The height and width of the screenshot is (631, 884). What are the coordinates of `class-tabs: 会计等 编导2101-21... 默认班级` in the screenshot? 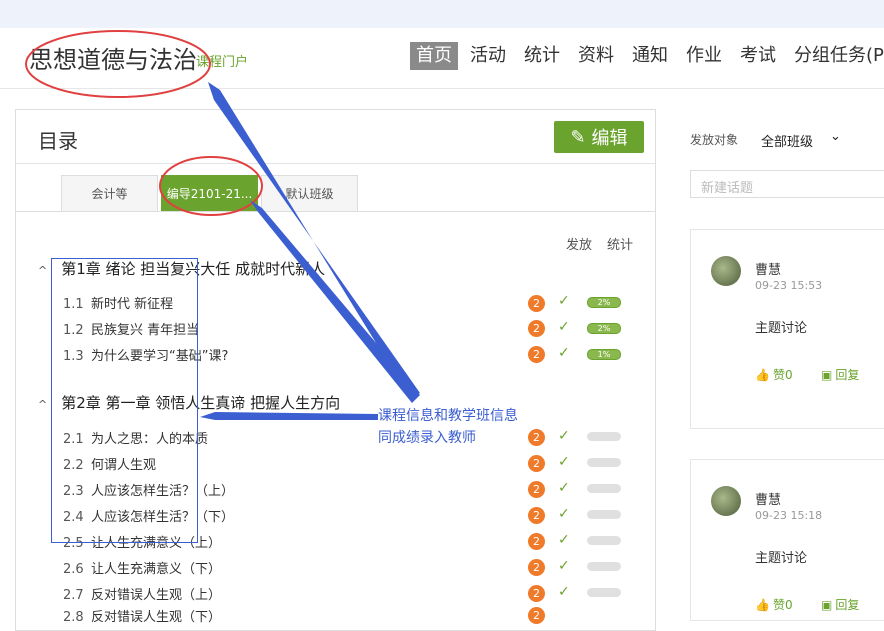 It's located at (211, 193).